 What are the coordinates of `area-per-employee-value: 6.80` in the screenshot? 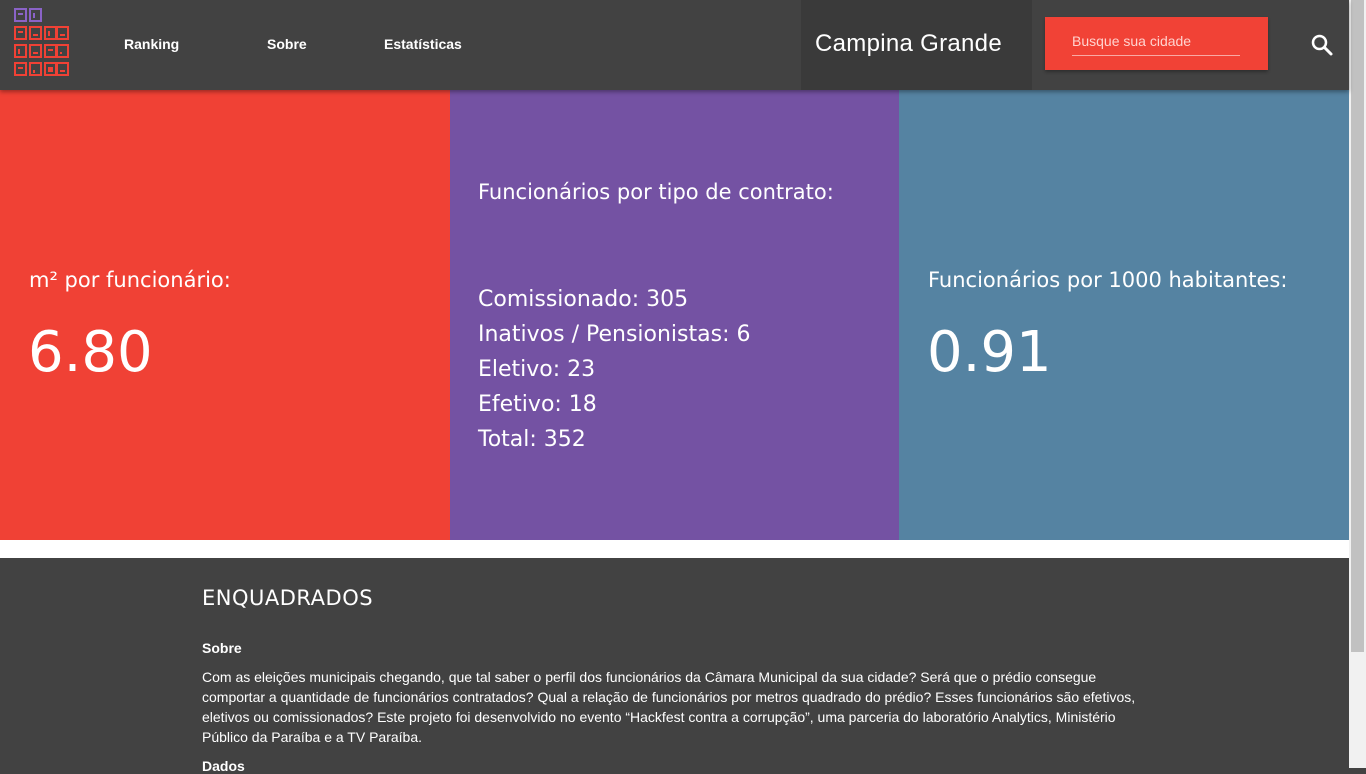 It's located at (90, 352).